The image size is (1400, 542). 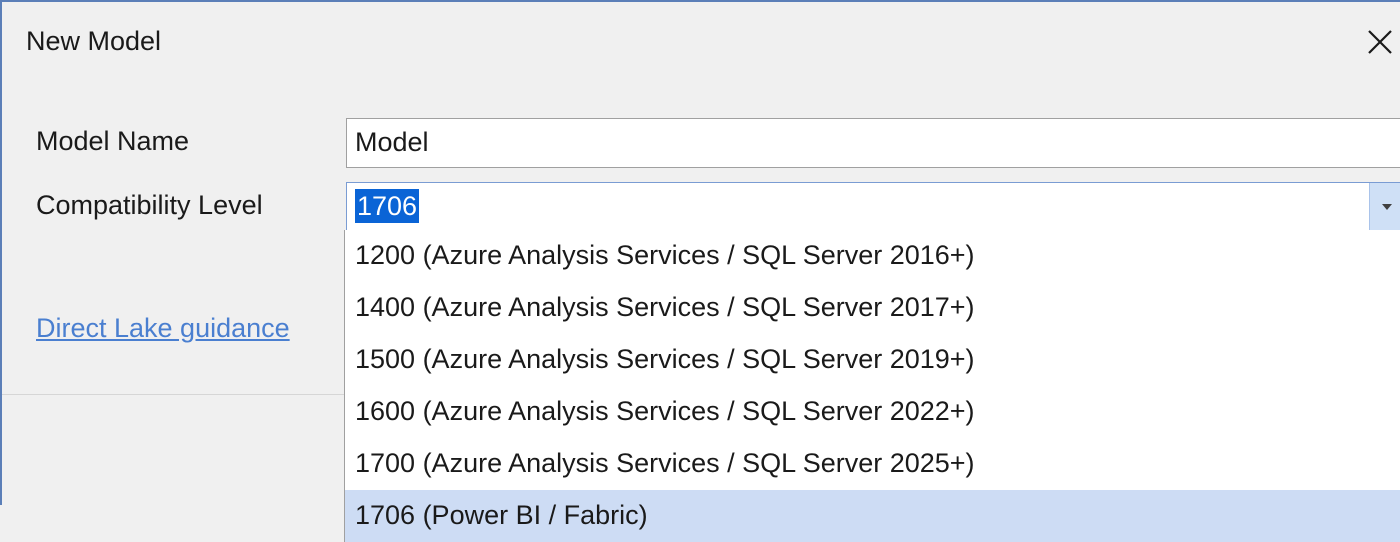 I want to click on dropdown-toggle-button, so click(x=1384, y=207).